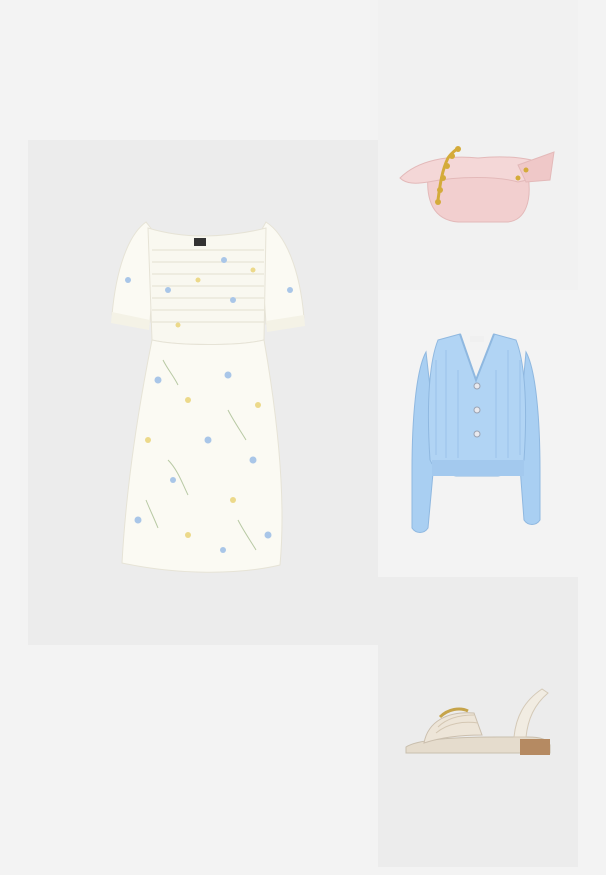  Describe the element at coordinates (478, 145) in the screenshot. I see `product-tile-bag` at that location.